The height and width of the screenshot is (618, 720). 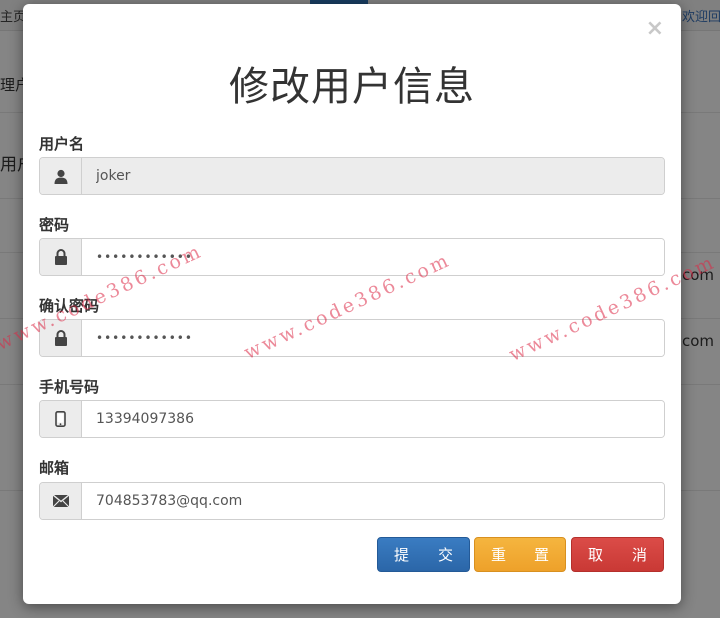 I want to click on email-input-group, so click(x=352, y=501).